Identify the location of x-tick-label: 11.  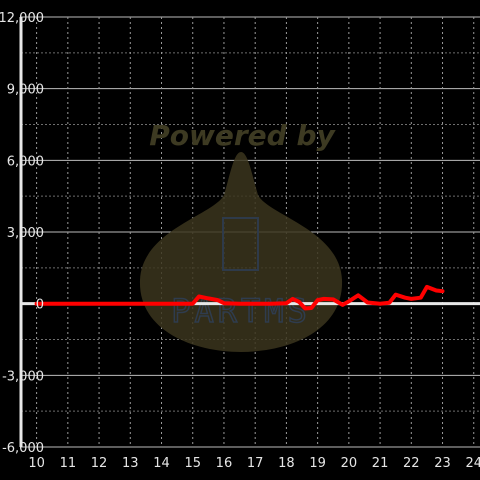
(68, 463).